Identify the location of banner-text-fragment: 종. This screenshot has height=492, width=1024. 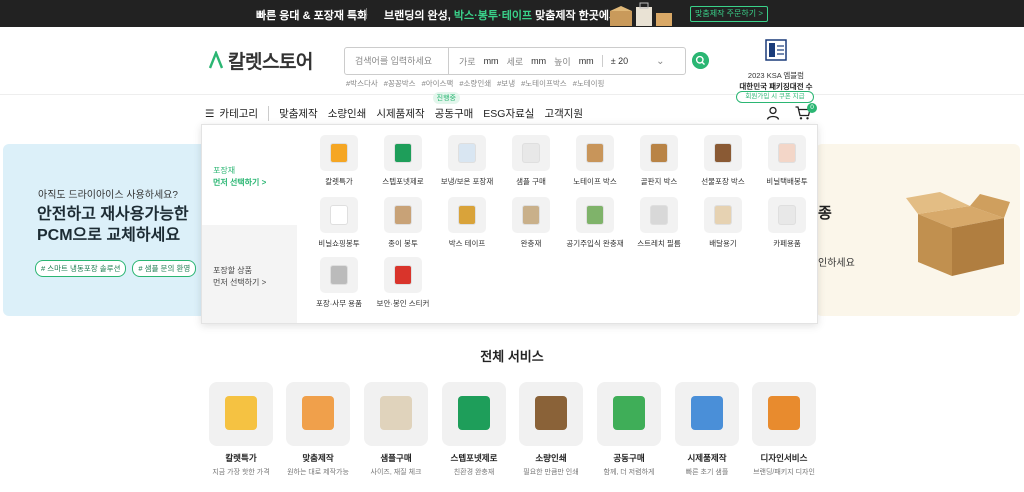
(825, 213).